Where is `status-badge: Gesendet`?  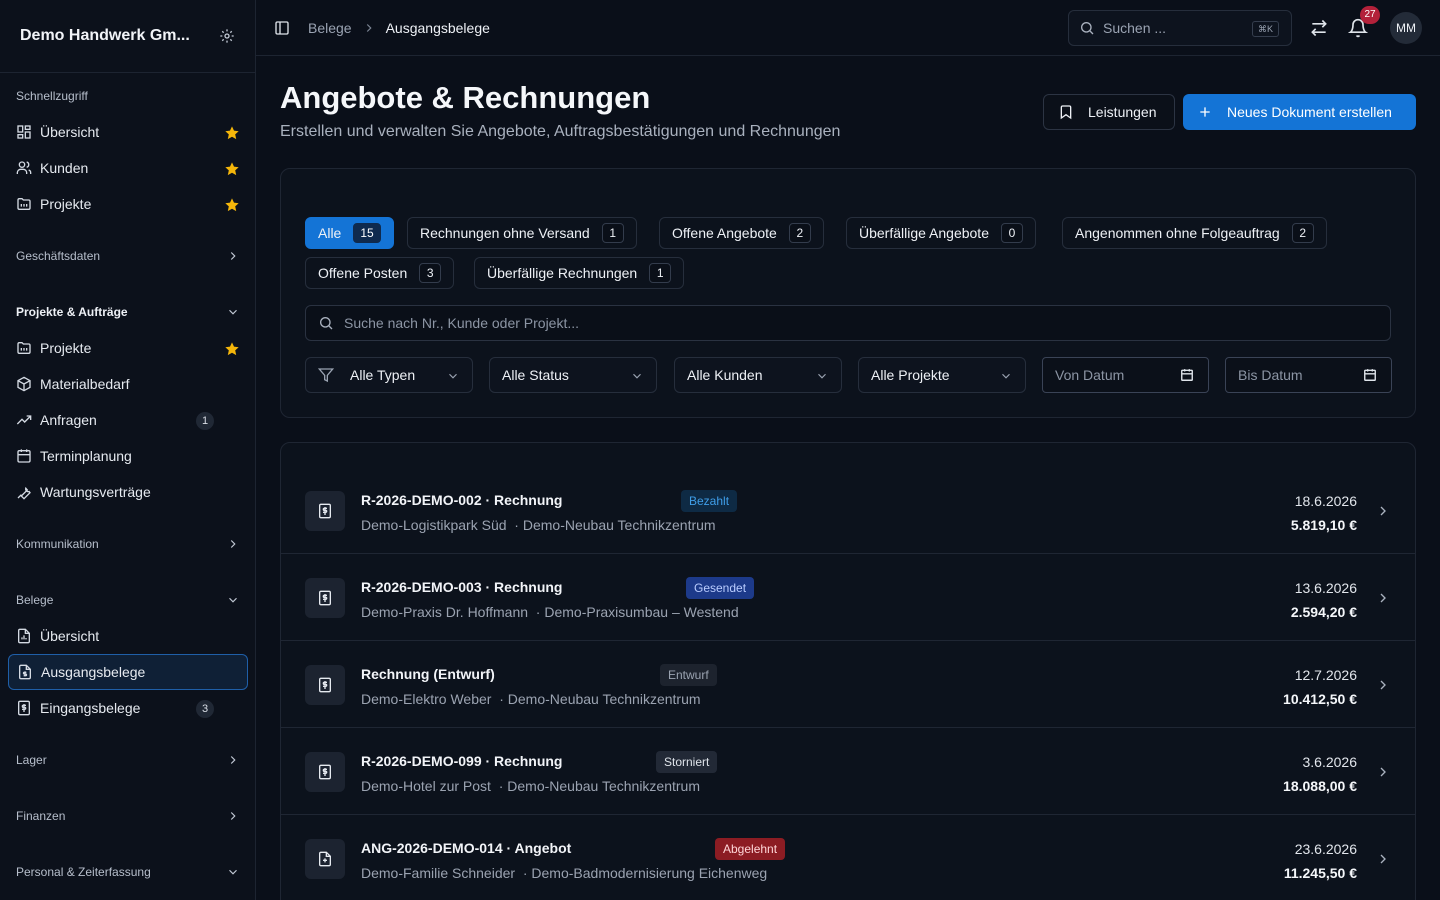 status-badge: Gesendet is located at coordinates (720, 588).